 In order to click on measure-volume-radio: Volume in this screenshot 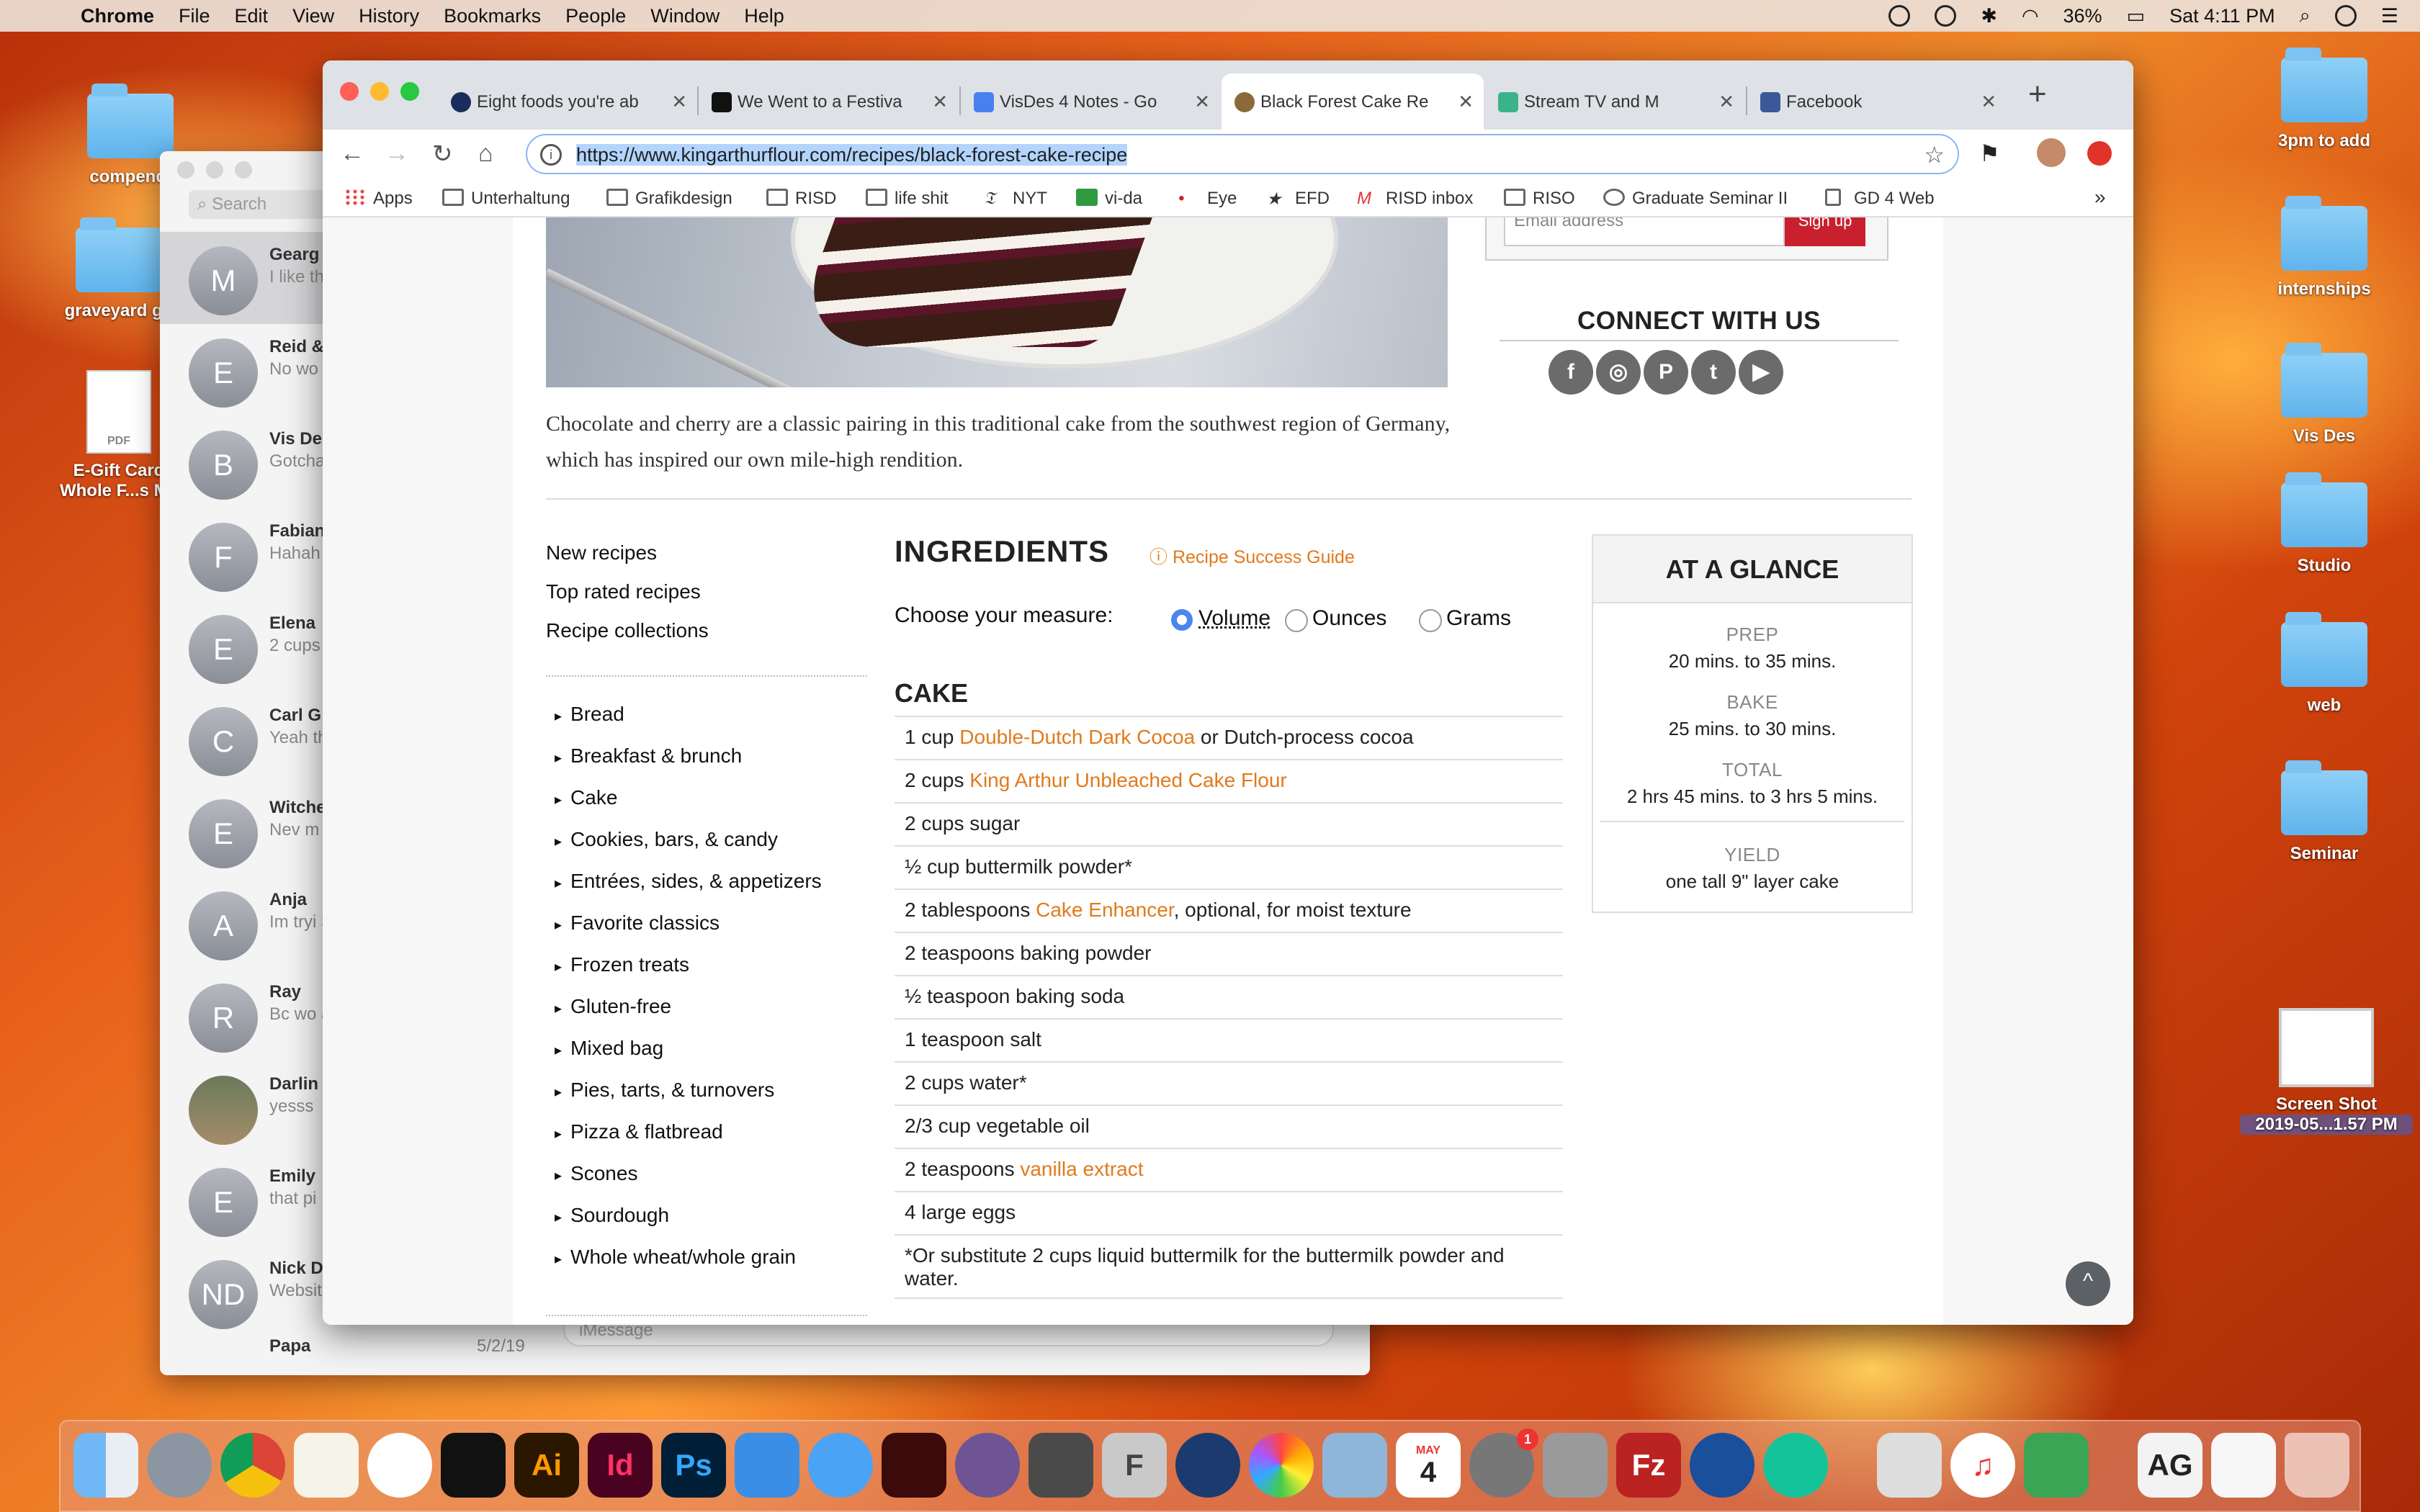, I will do `click(1220, 618)`.